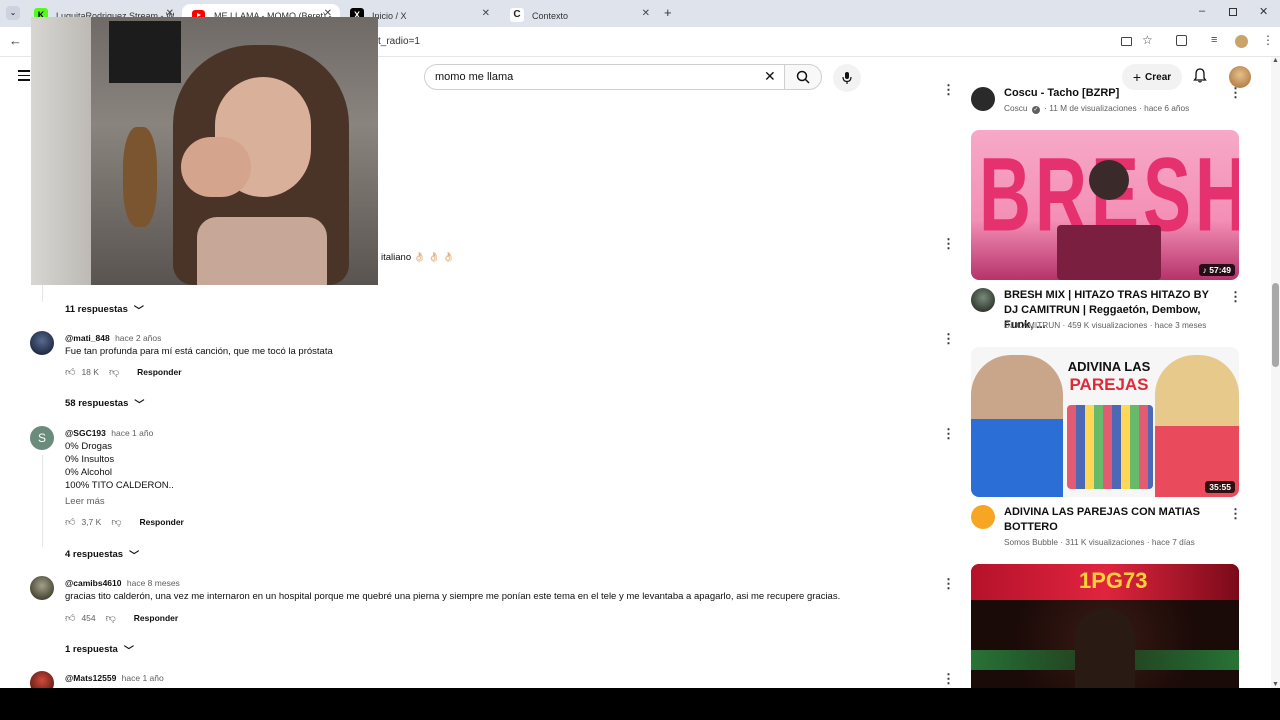 Image resolution: width=1280 pixels, height=720 pixels. Describe the element at coordinates (153, 583) in the screenshot. I see `comment-time: hace 8 meses` at that location.